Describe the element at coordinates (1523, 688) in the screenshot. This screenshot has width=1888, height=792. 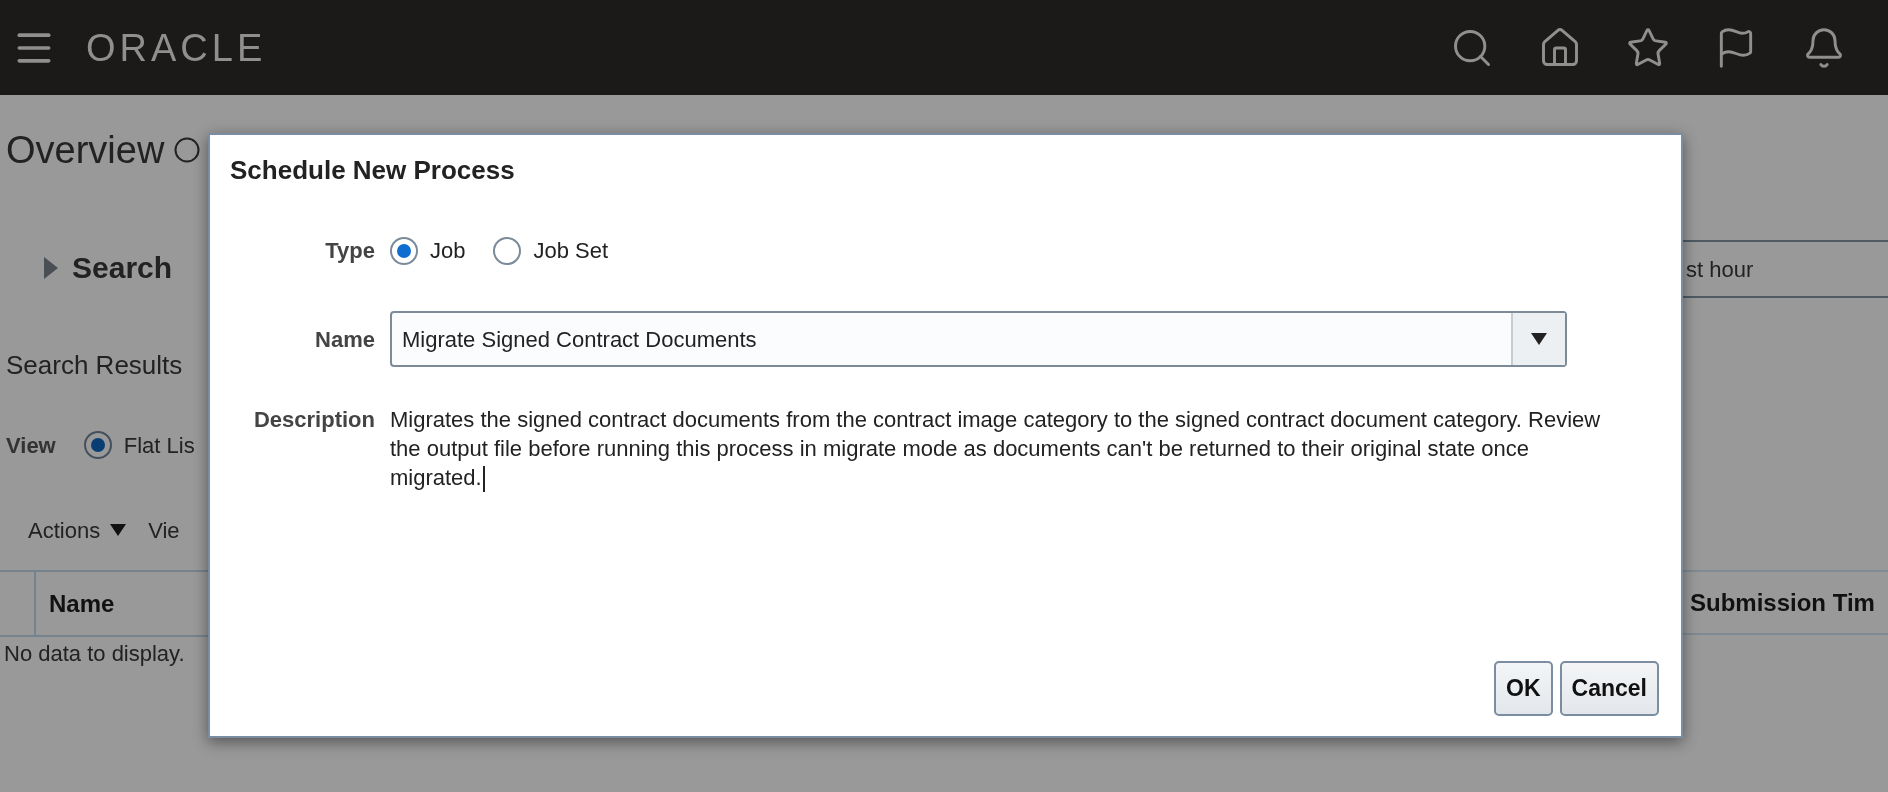
I see `ok-button: OK` at that location.